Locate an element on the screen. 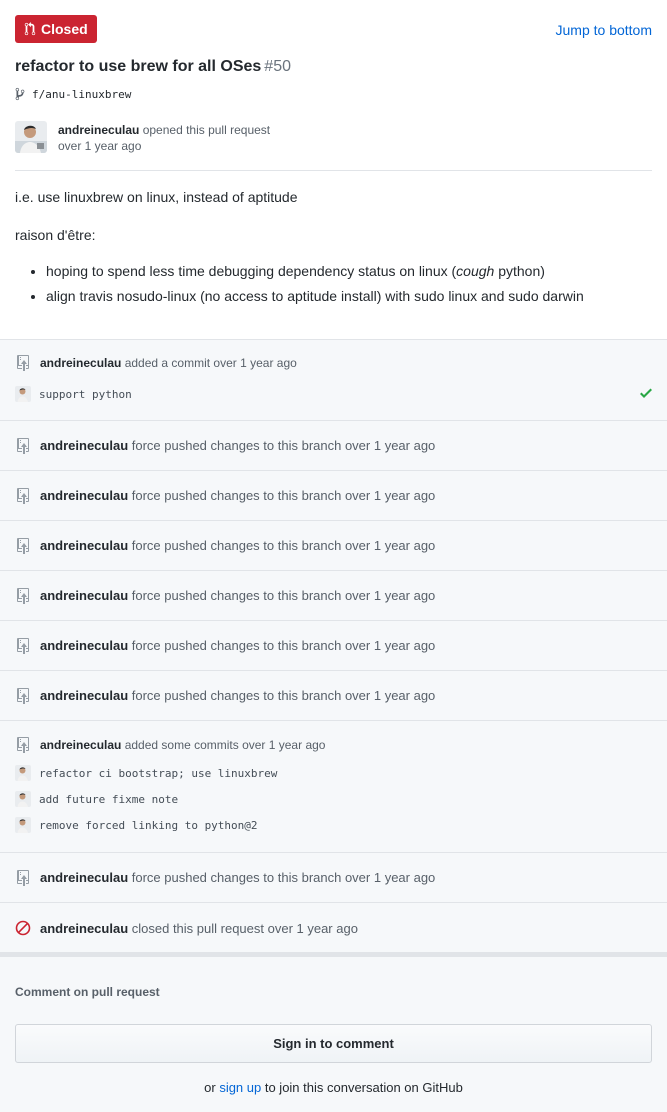 This screenshot has width=667, height=1112. jump-to-bottom-link: Jump to bottom is located at coordinates (604, 30).